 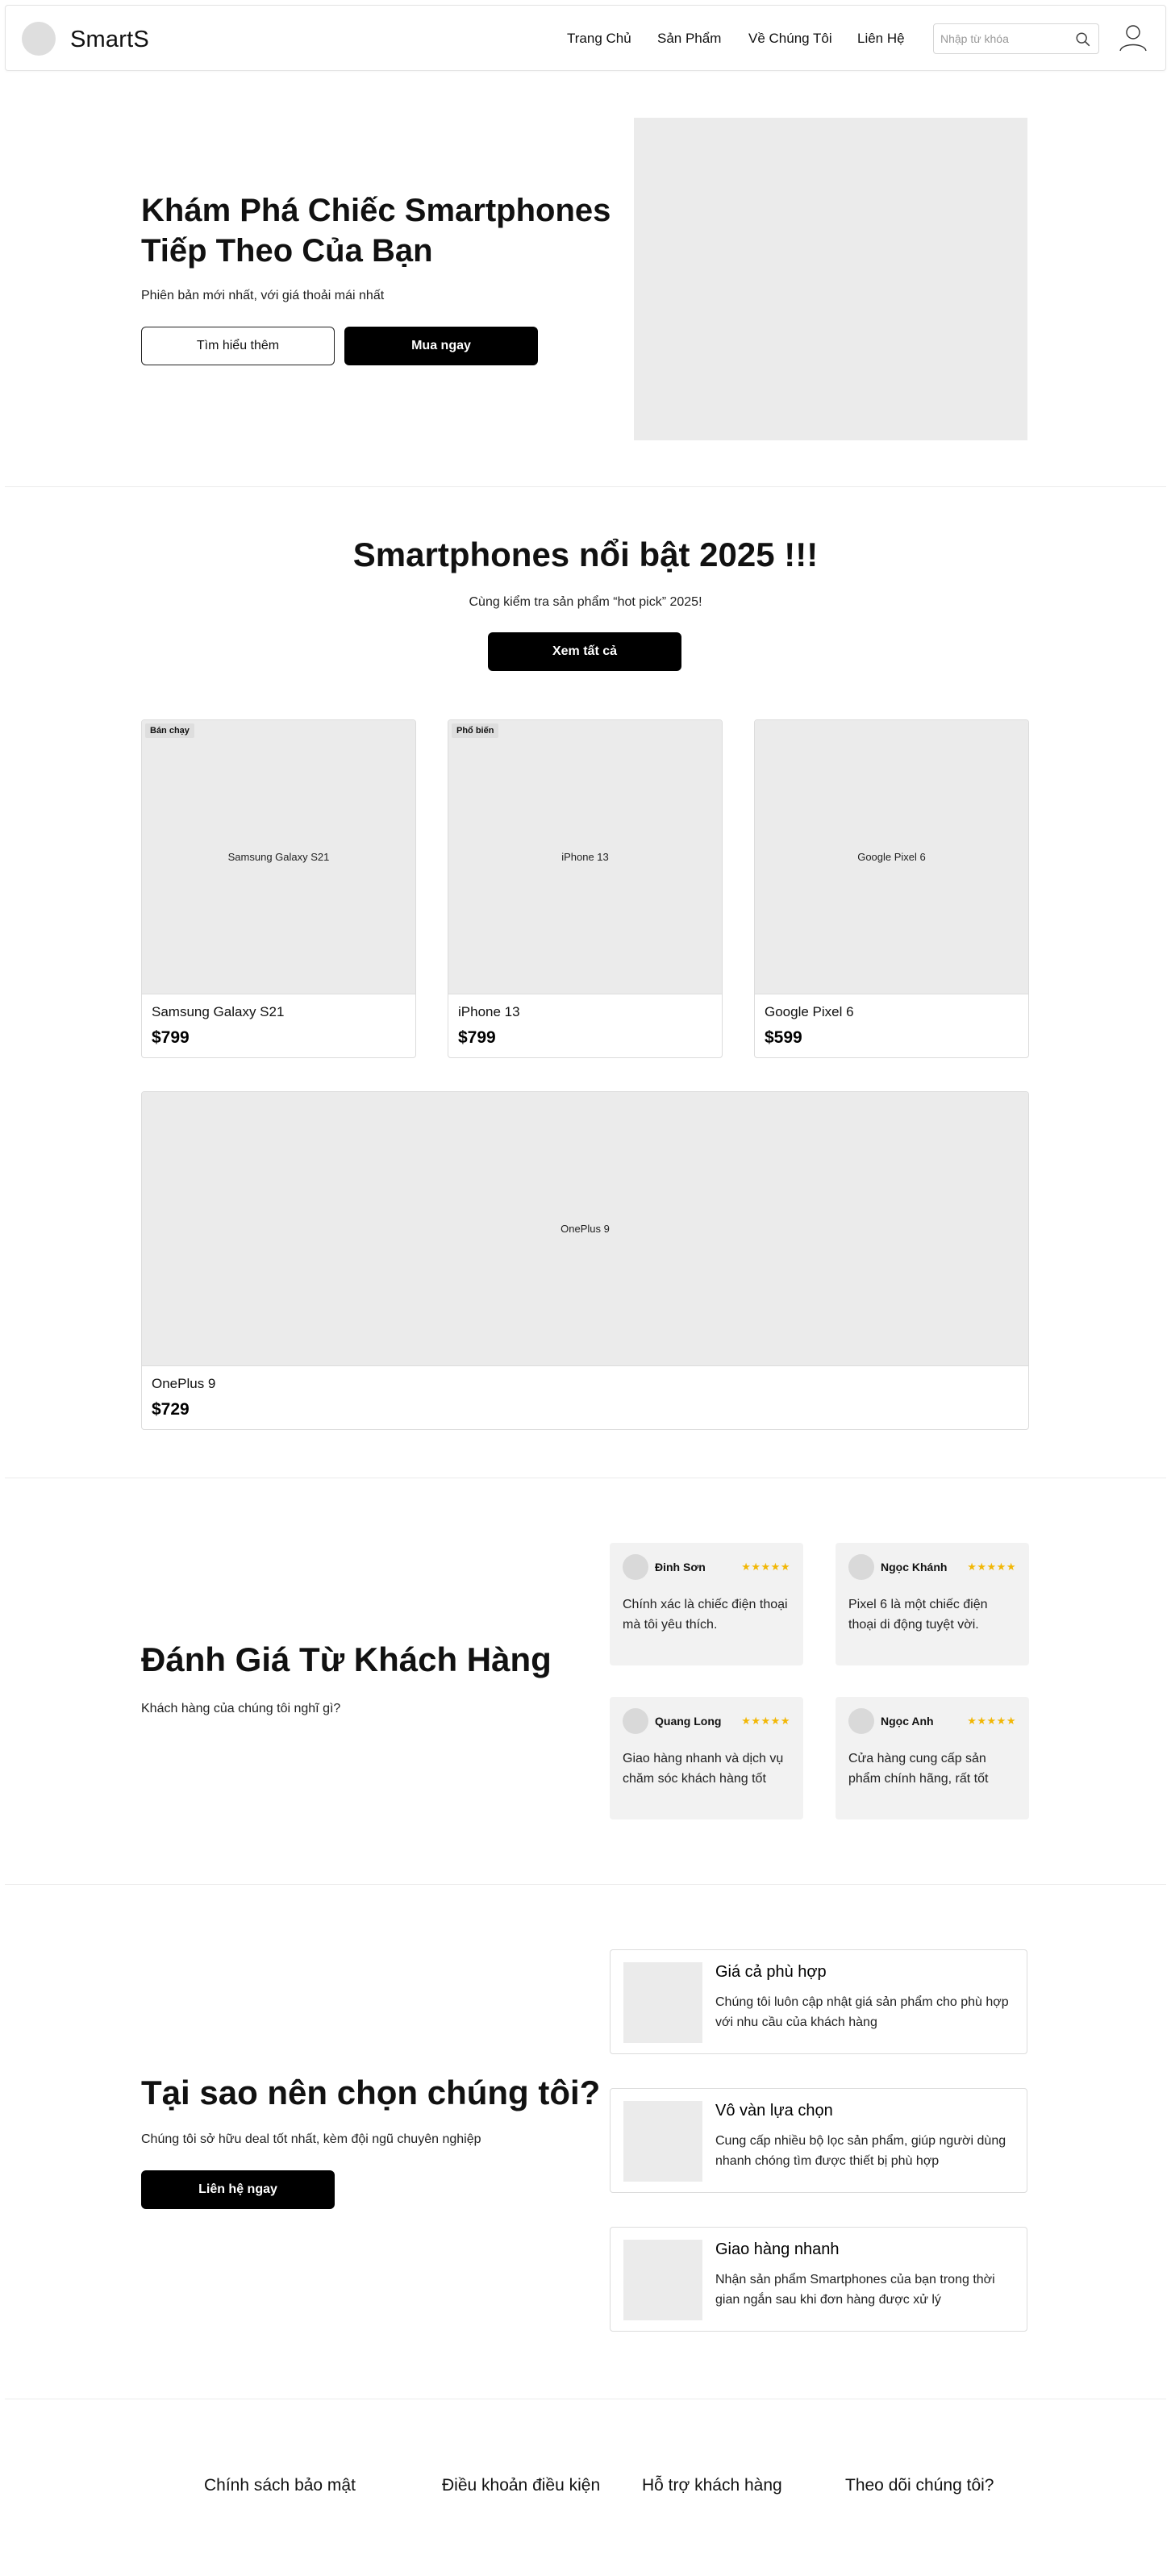 I want to click on feature-title: Vô vàn lựa chọn, so click(x=774, y=2111).